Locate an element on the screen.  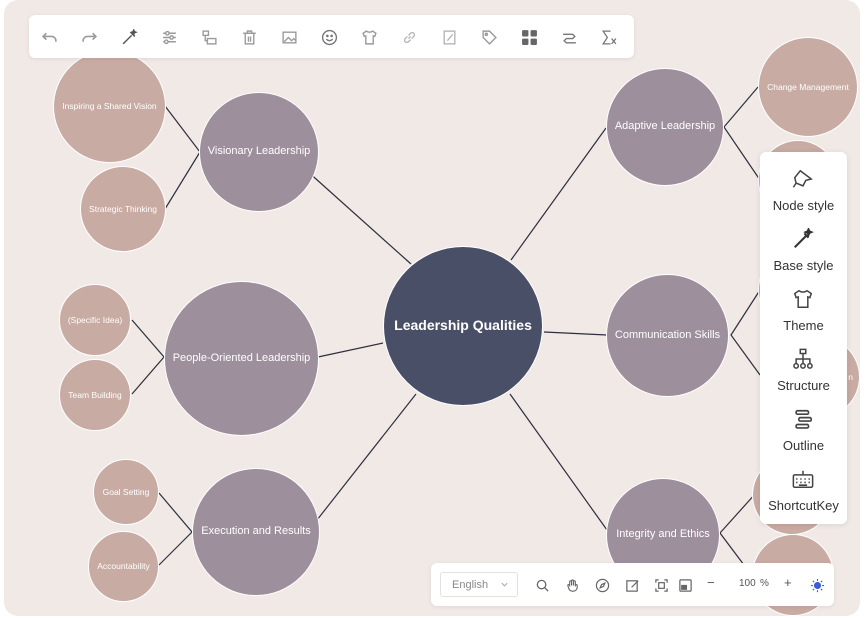
branch-node-label: Adaptive Leadership is located at coordinates (665, 126).